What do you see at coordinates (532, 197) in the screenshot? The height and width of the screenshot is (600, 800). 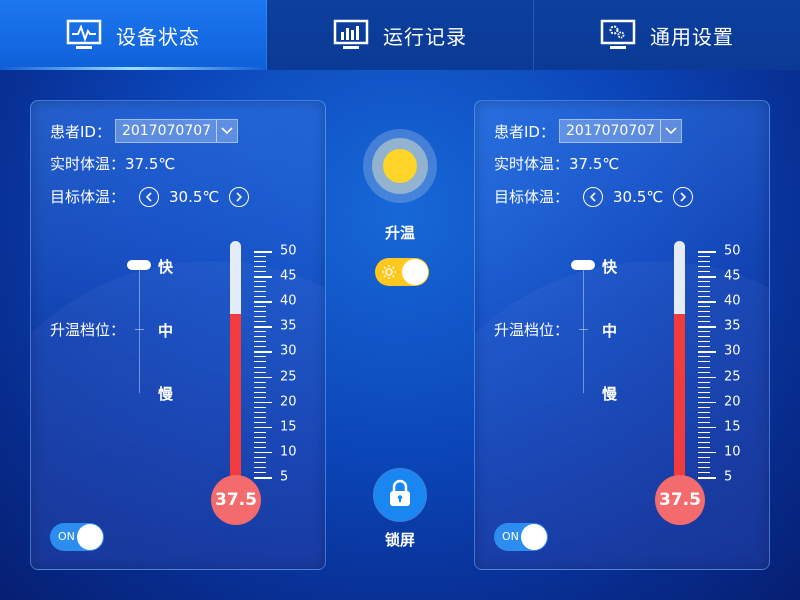 I see `target-temp-label: 目标体温：` at bounding box center [532, 197].